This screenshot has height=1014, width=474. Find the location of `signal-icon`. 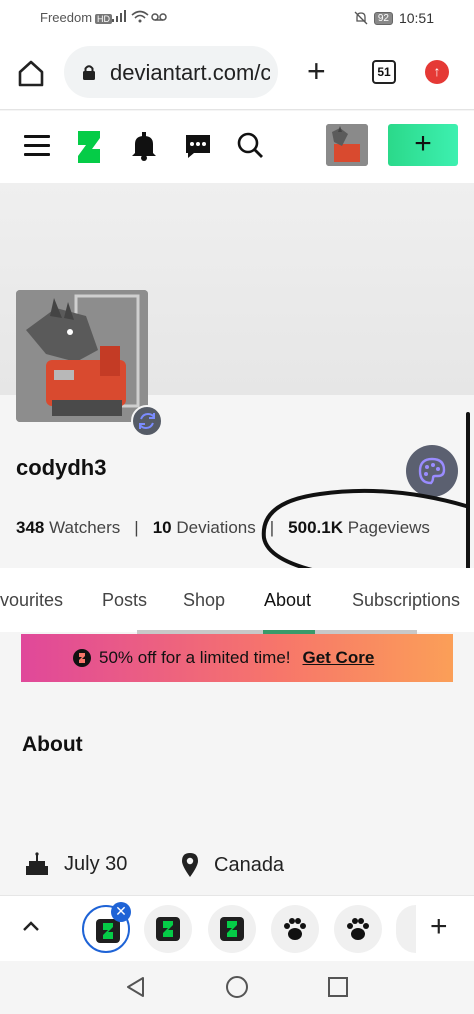

signal-icon is located at coordinates (139, 16).